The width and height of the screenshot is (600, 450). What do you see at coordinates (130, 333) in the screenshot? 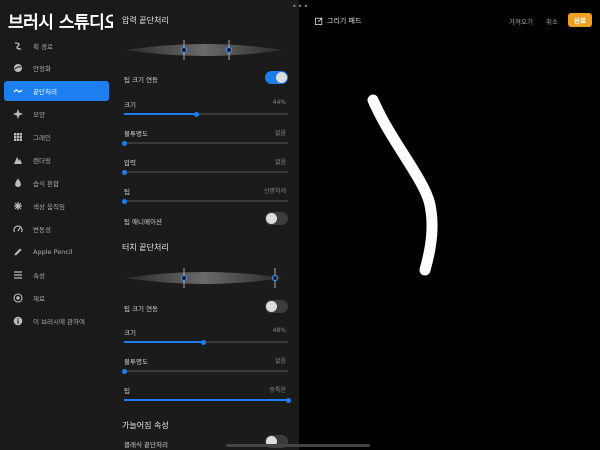
I see `touch-size-label: 크기` at bounding box center [130, 333].